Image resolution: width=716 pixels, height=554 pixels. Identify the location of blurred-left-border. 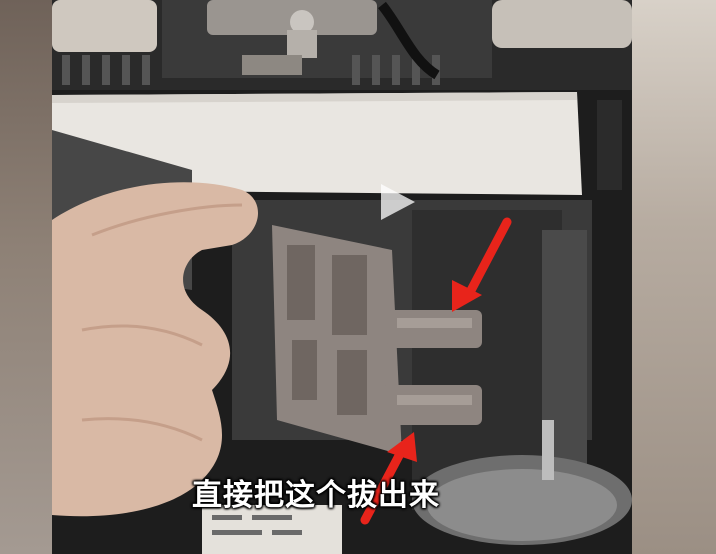
(26, 277).